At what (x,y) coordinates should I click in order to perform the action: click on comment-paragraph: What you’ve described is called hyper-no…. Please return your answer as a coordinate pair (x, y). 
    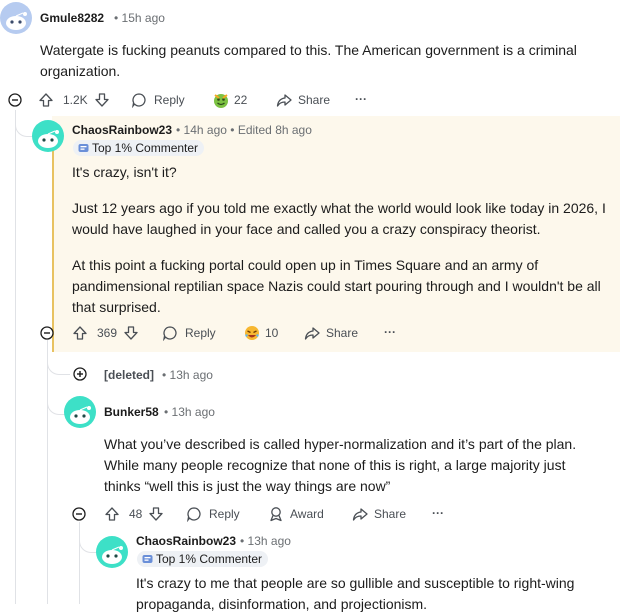
    Looking at the image, I should click on (340, 465).